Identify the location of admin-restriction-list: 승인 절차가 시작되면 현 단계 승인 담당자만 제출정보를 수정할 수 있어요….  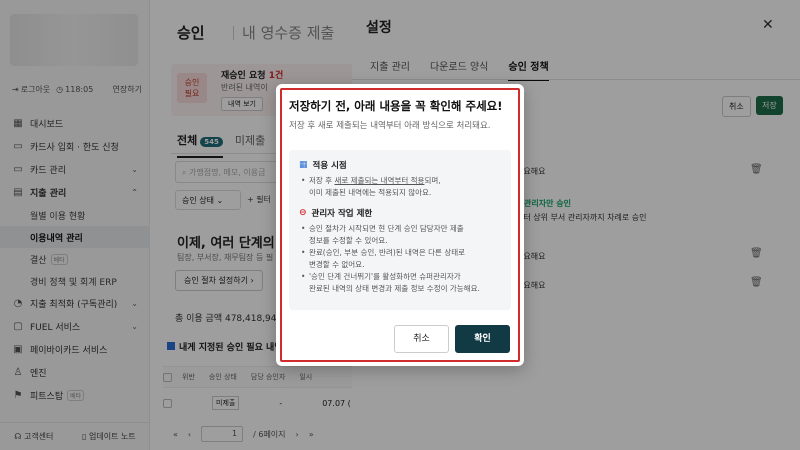
(400, 259).